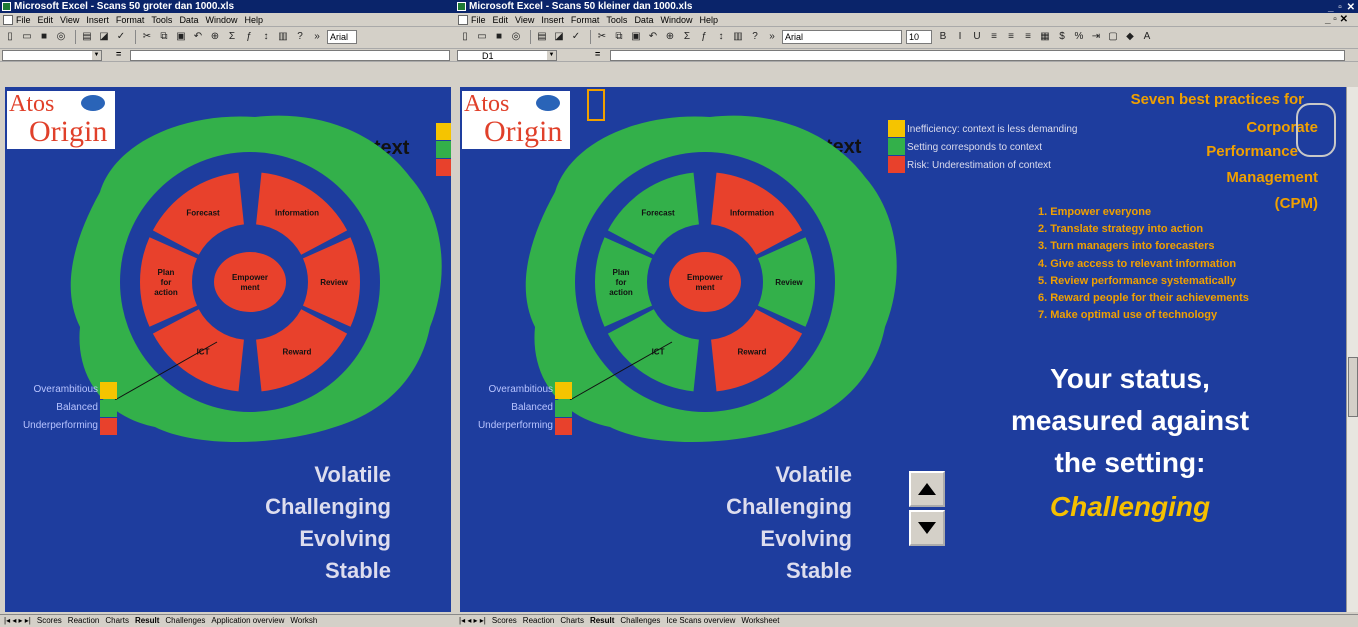  What do you see at coordinates (994, 37) in the screenshot?
I see `align-left-icon: ≡` at bounding box center [994, 37].